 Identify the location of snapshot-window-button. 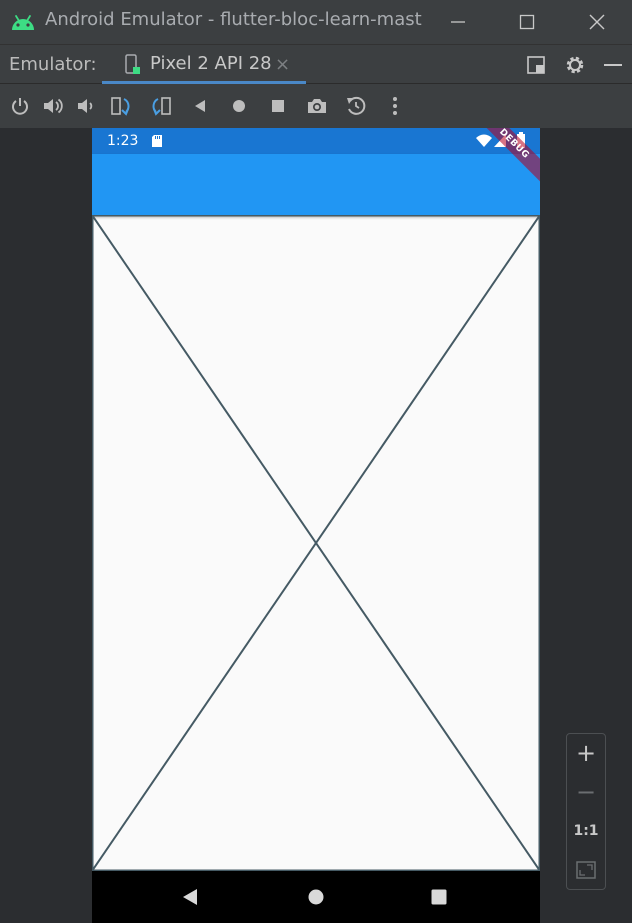
(536, 65).